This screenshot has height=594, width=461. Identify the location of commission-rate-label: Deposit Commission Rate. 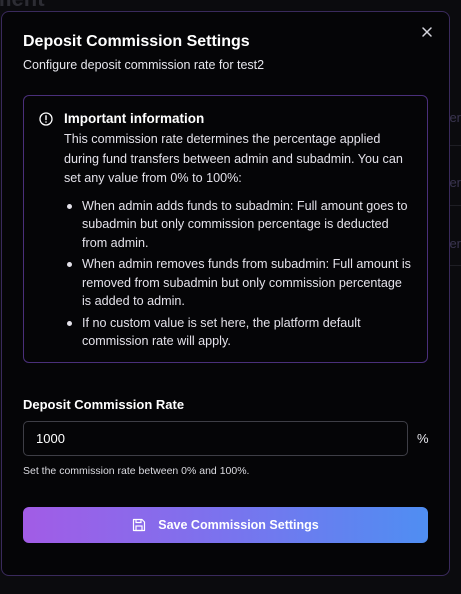
(104, 404).